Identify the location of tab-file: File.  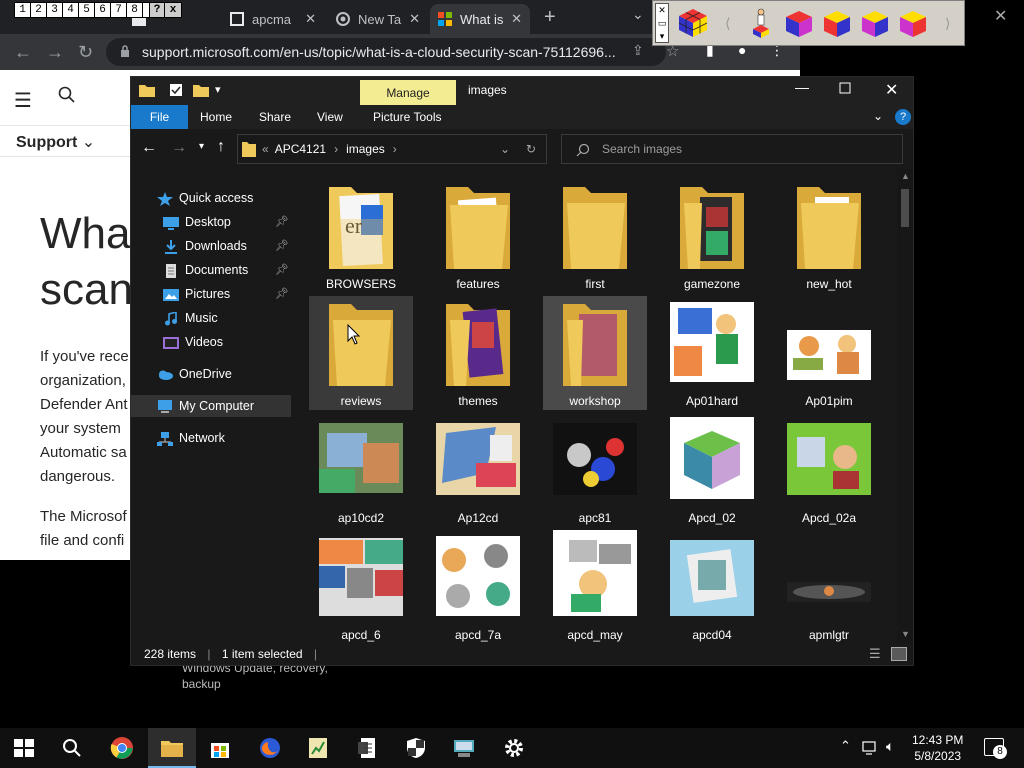
(159, 117).